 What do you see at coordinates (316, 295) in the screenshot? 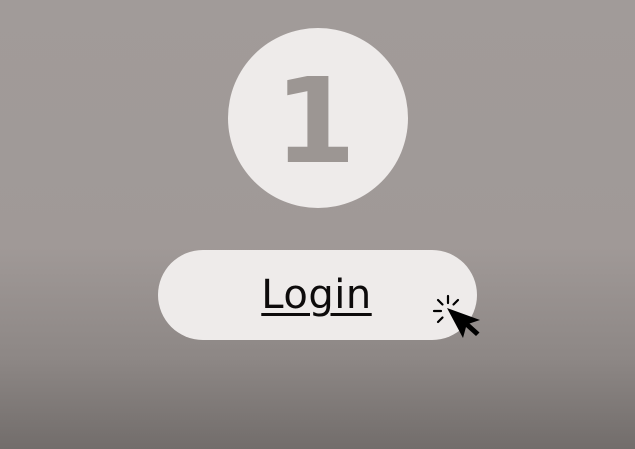
I see `login-label: Login` at bounding box center [316, 295].